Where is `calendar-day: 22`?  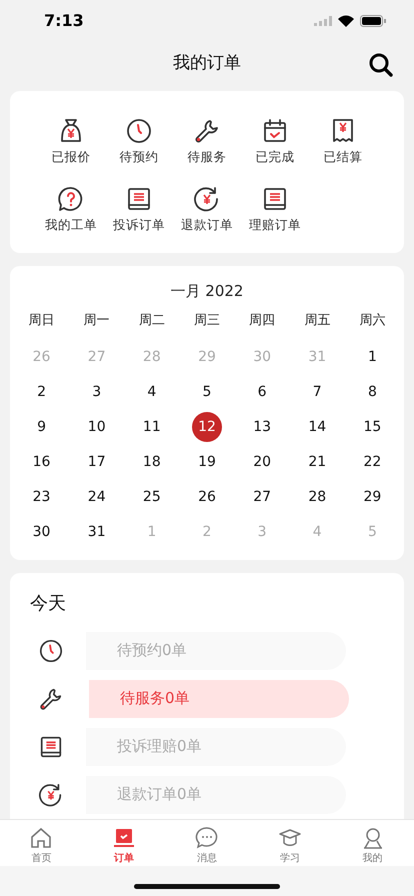 calendar-day: 22 is located at coordinates (372, 462).